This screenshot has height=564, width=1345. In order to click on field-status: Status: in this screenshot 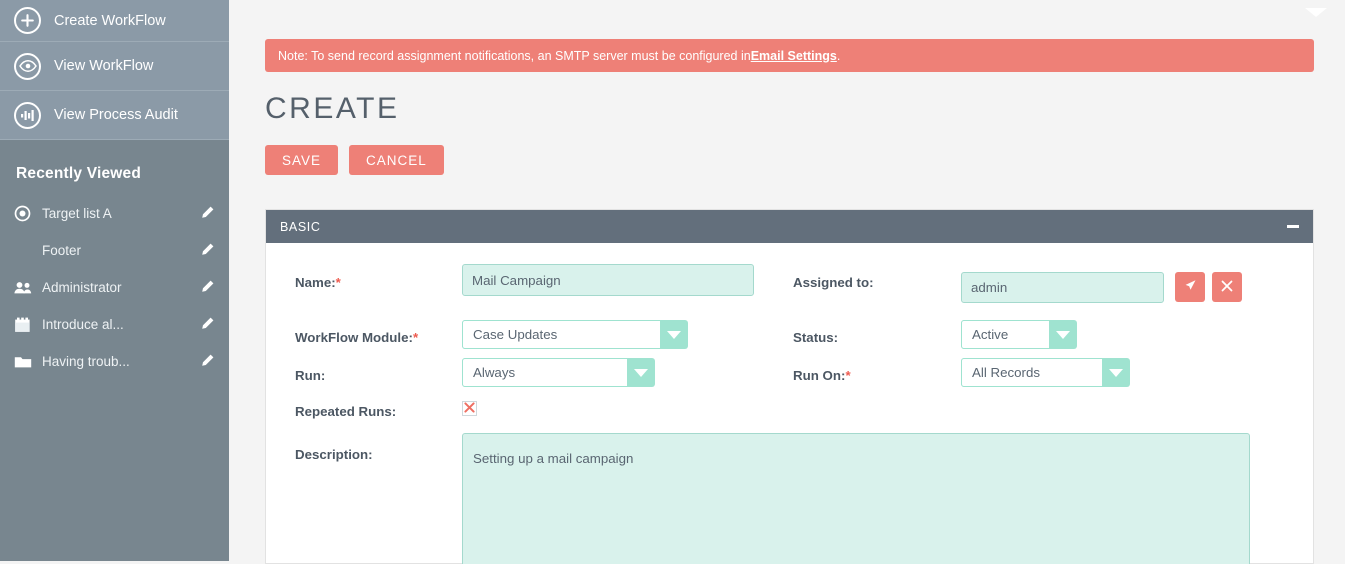, I will do `click(815, 337)`.